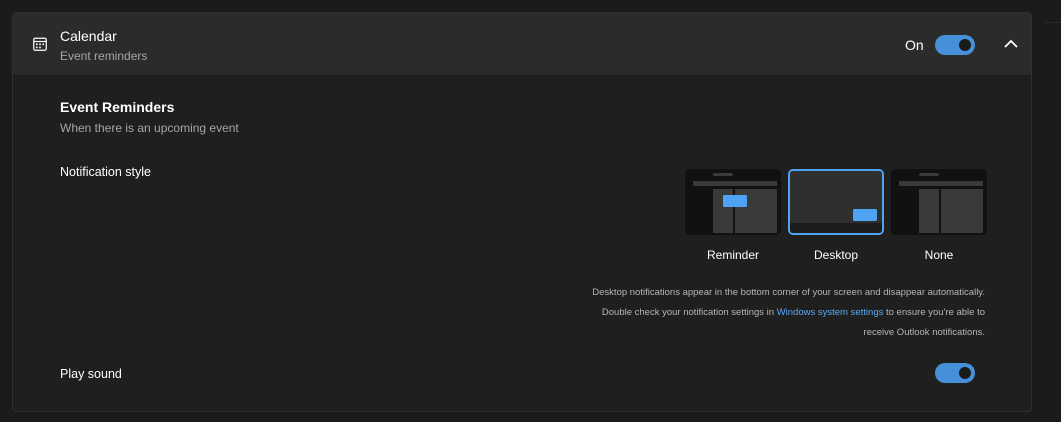  I want to click on reminder-preview, so click(733, 202).